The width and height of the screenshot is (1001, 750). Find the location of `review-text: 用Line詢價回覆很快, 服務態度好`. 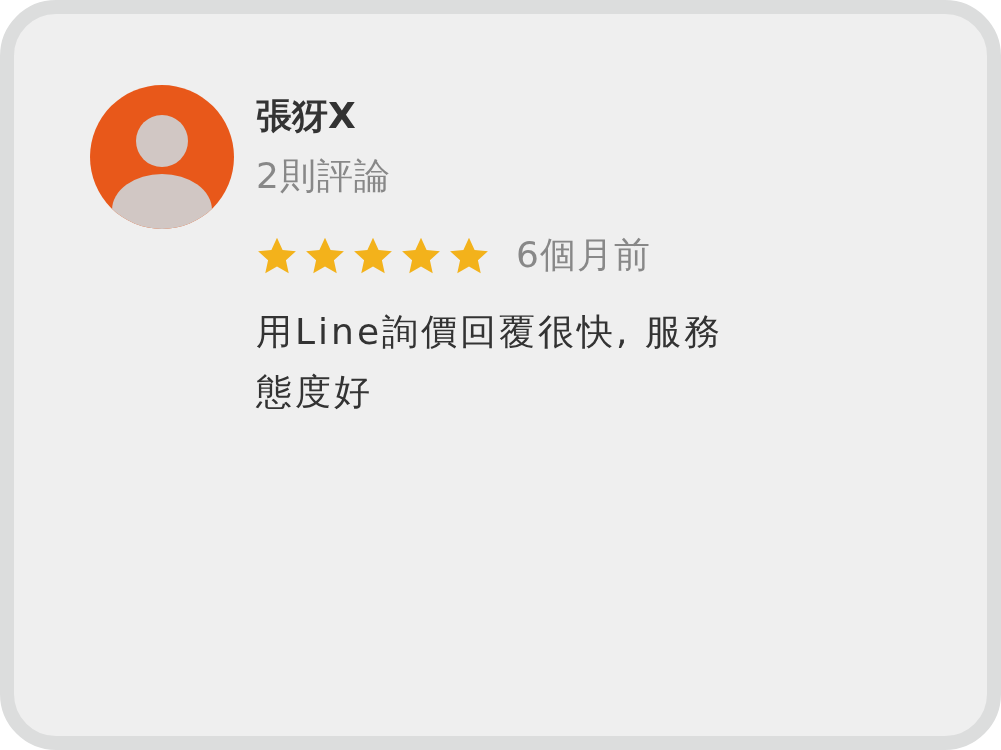

review-text: 用Line詢價回覆很快, 服務態度好 is located at coordinates (490, 362).